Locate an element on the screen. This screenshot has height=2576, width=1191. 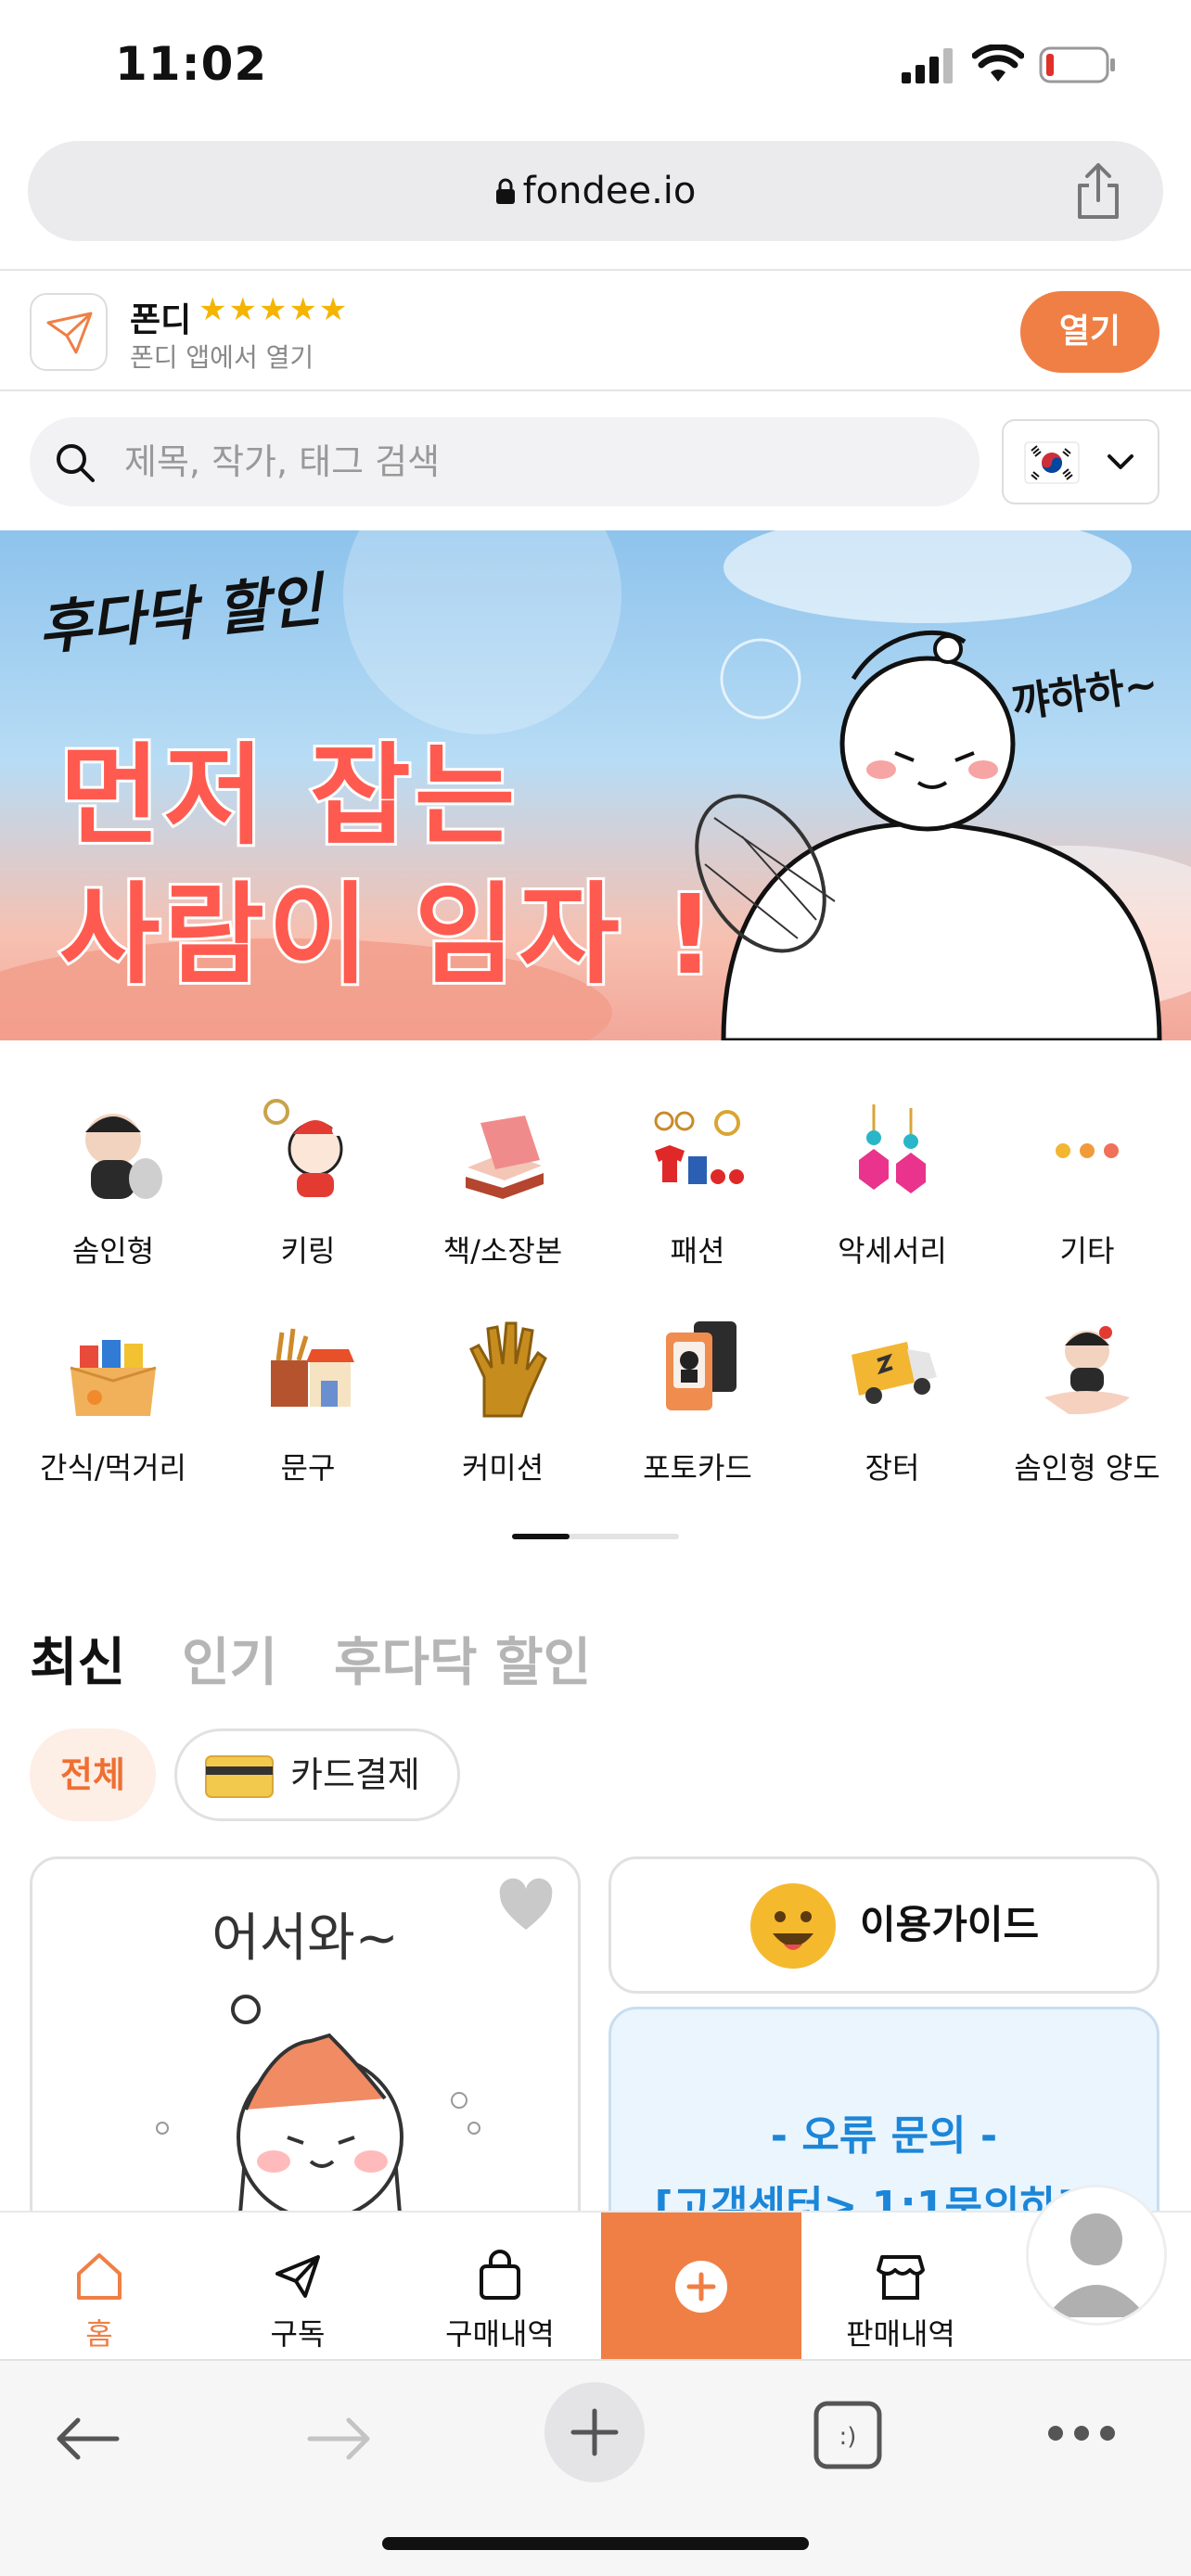
clock: 11:02 is located at coordinates (191, 64).